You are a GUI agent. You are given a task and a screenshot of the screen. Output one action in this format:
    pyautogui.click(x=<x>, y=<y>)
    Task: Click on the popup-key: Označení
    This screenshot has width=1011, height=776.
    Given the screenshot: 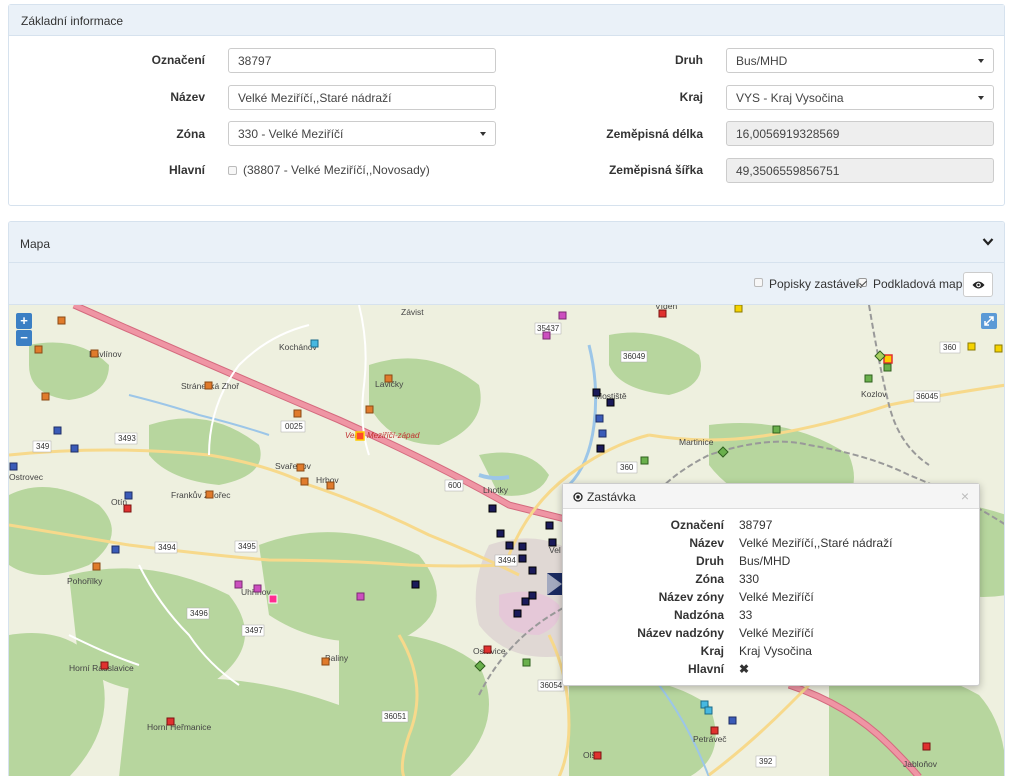 What is the action you would take?
    pyautogui.click(x=697, y=525)
    